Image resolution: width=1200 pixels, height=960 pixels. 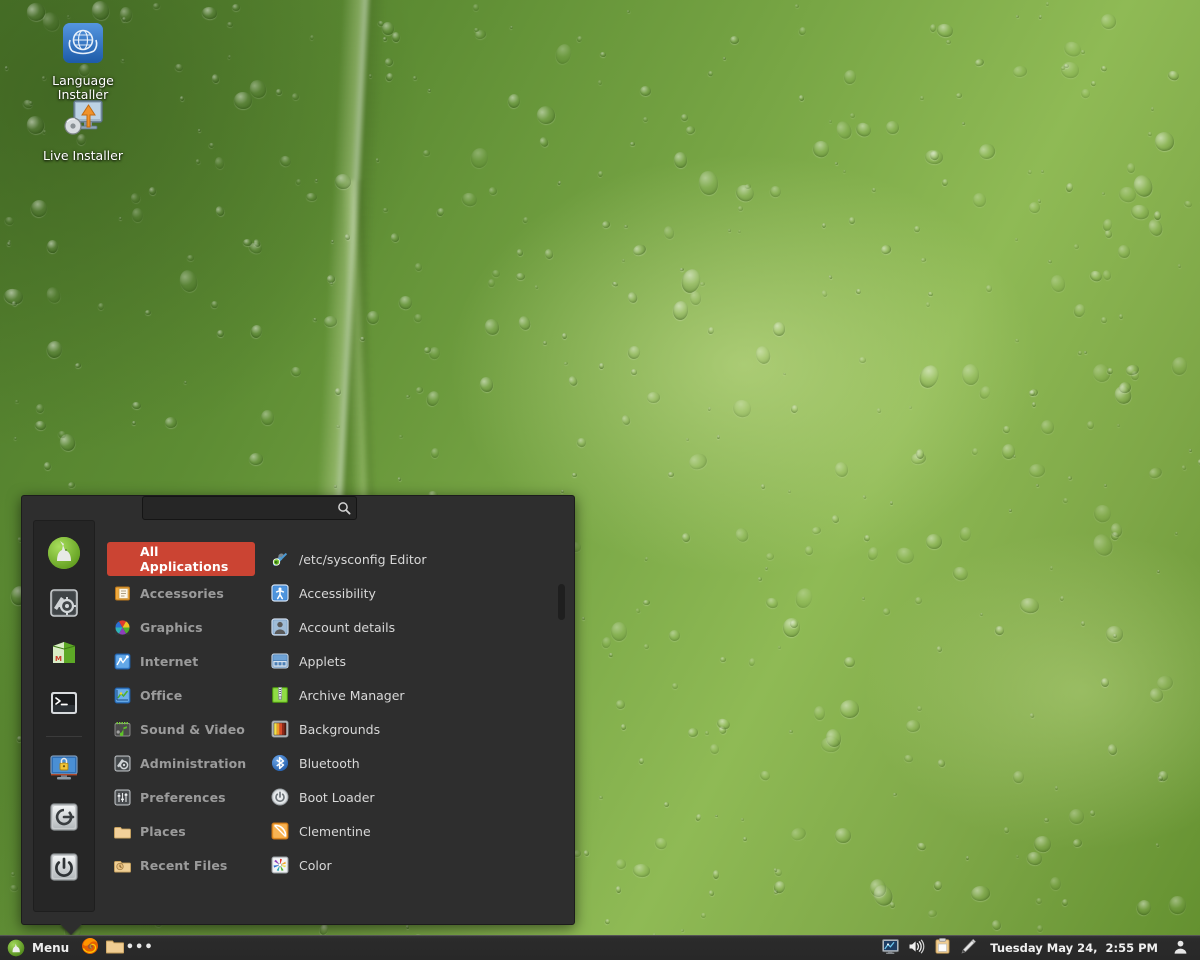 What do you see at coordinates (163, 831) in the screenshot?
I see `category-label: Places` at bounding box center [163, 831].